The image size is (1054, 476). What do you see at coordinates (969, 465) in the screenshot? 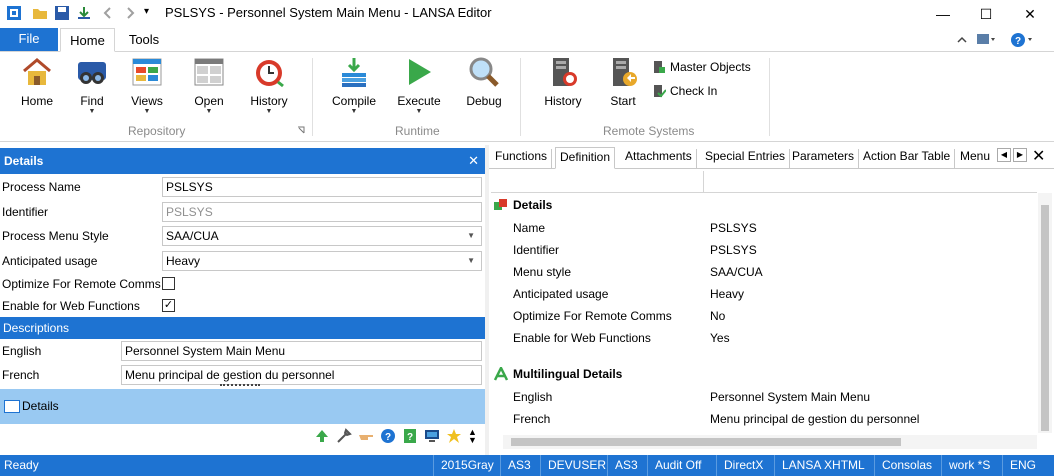
I see `status-task: work *S` at bounding box center [969, 465].